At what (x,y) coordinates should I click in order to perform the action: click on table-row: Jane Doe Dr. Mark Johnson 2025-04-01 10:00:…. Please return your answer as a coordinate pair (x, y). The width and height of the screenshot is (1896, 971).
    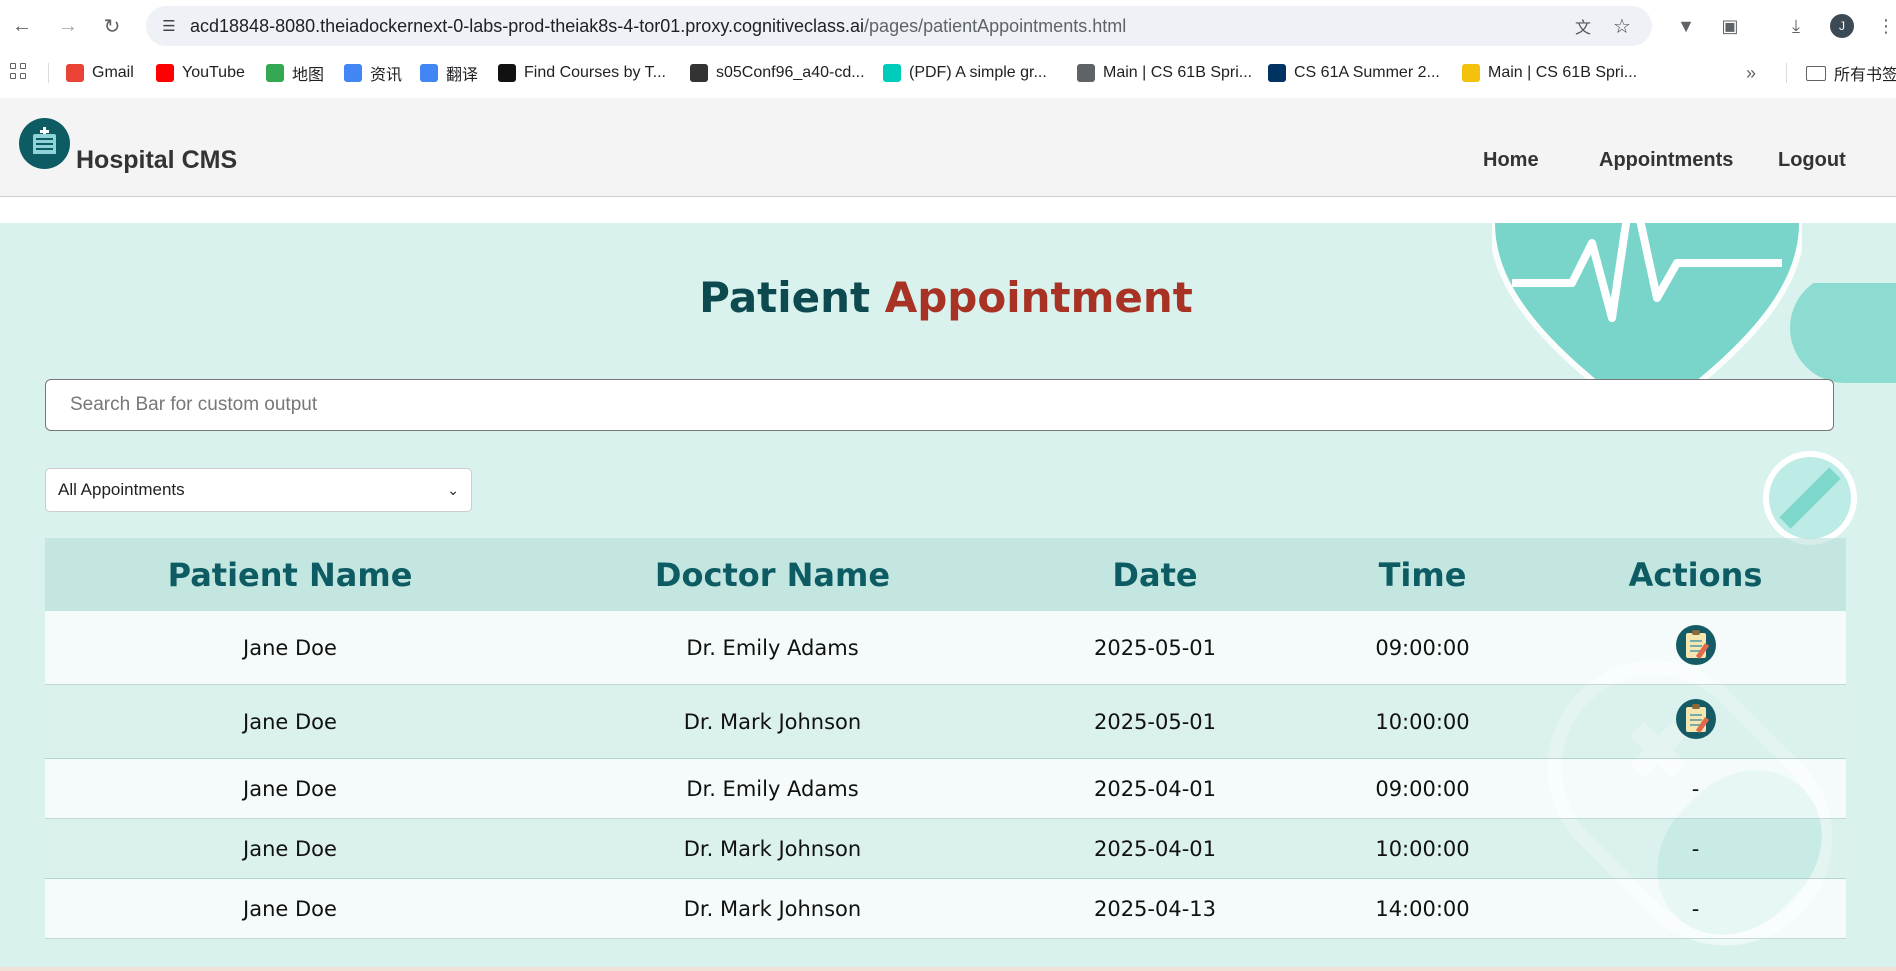
    Looking at the image, I should click on (945, 849).